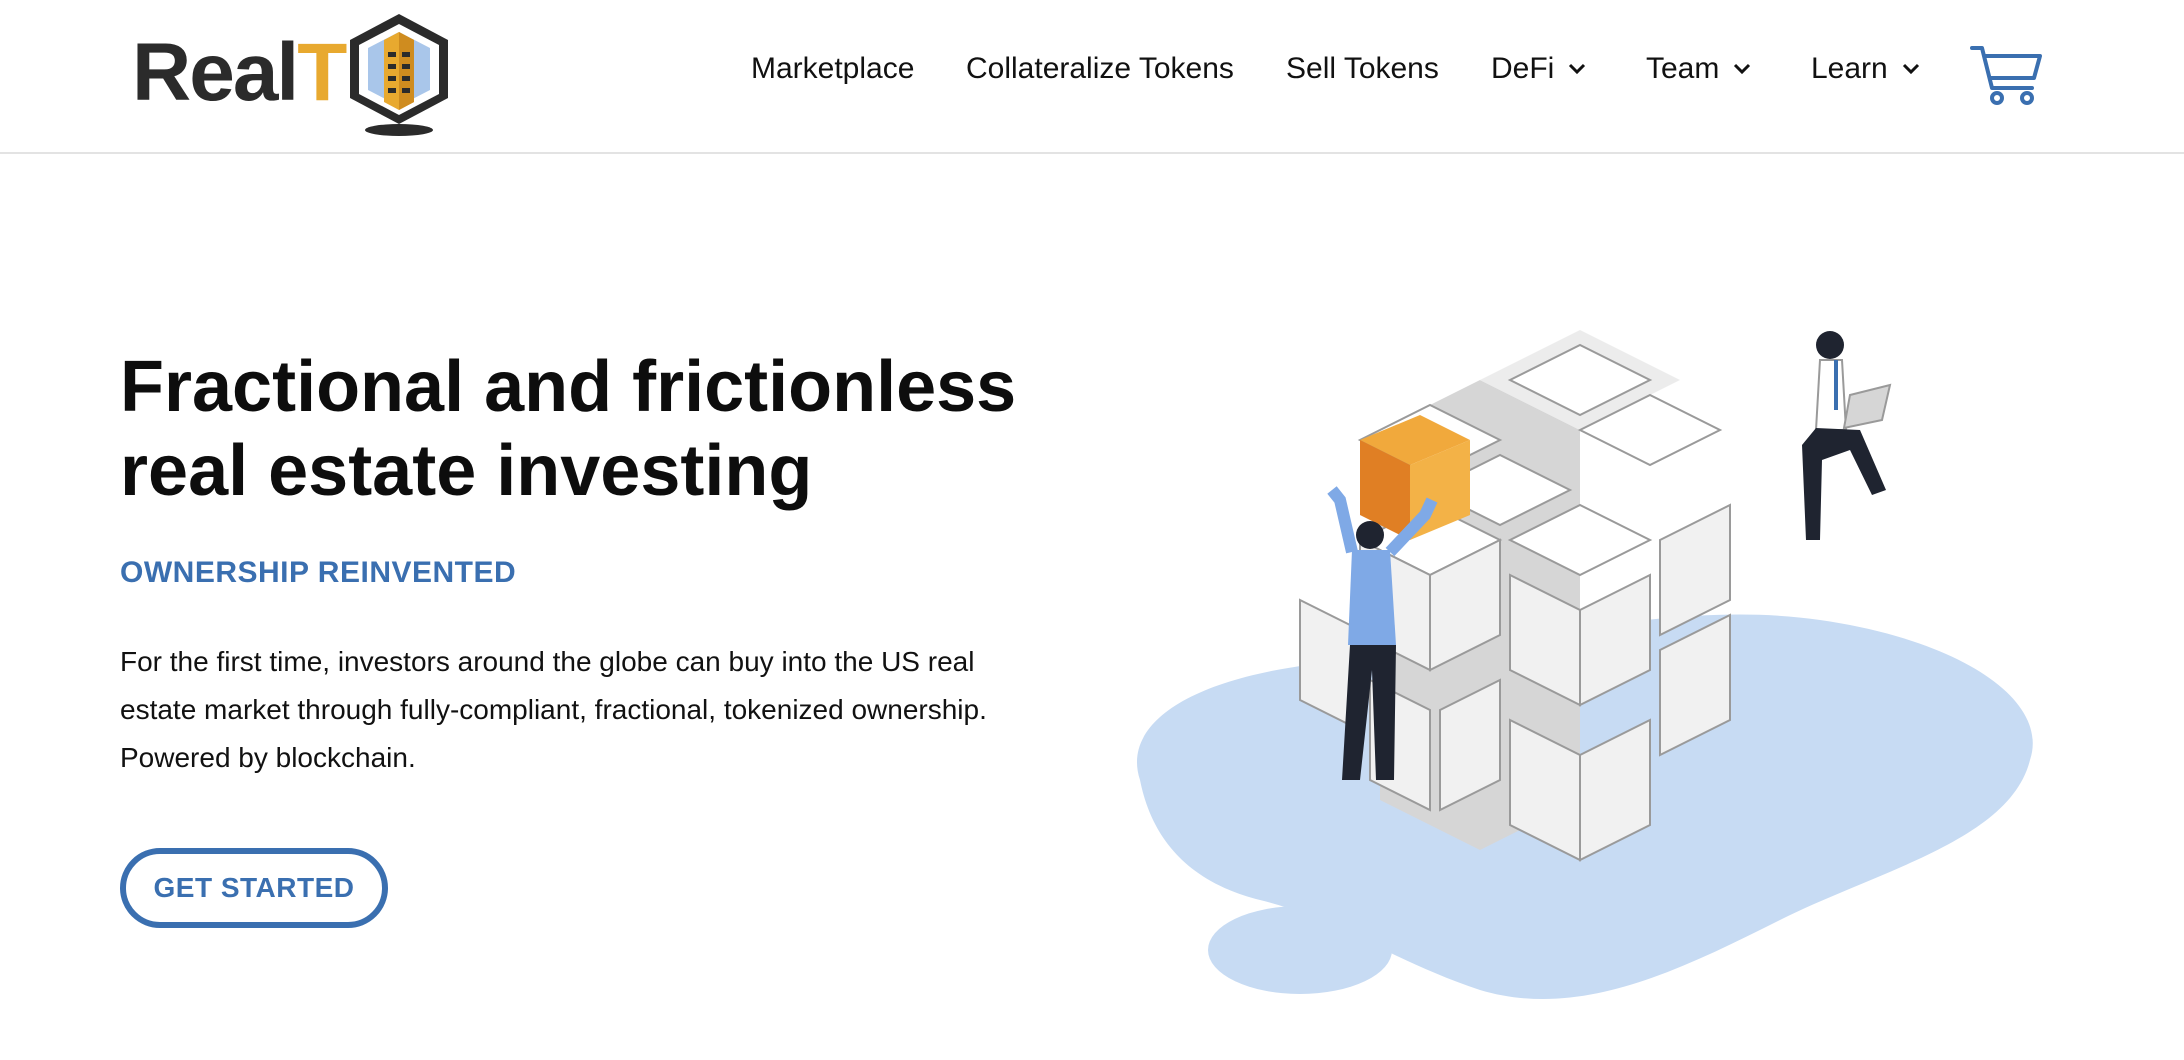 Image resolution: width=2184 pixels, height=1060 pixels. What do you see at coordinates (466, 471) in the screenshot?
I see `hero-title-line: real estate investing` at bounding box center [466, 471].